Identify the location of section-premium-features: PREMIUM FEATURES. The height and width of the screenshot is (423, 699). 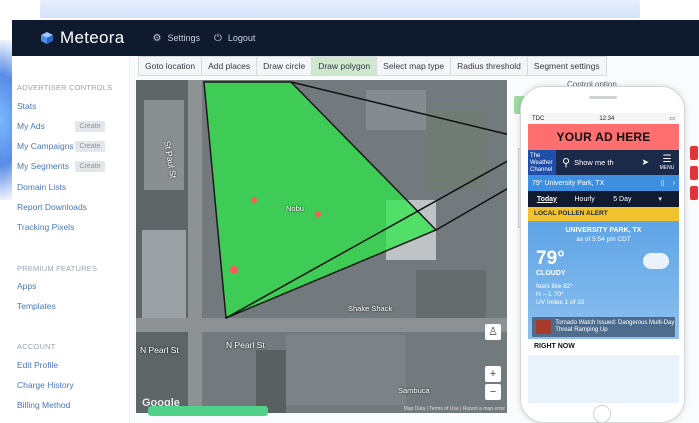
(57, 268).